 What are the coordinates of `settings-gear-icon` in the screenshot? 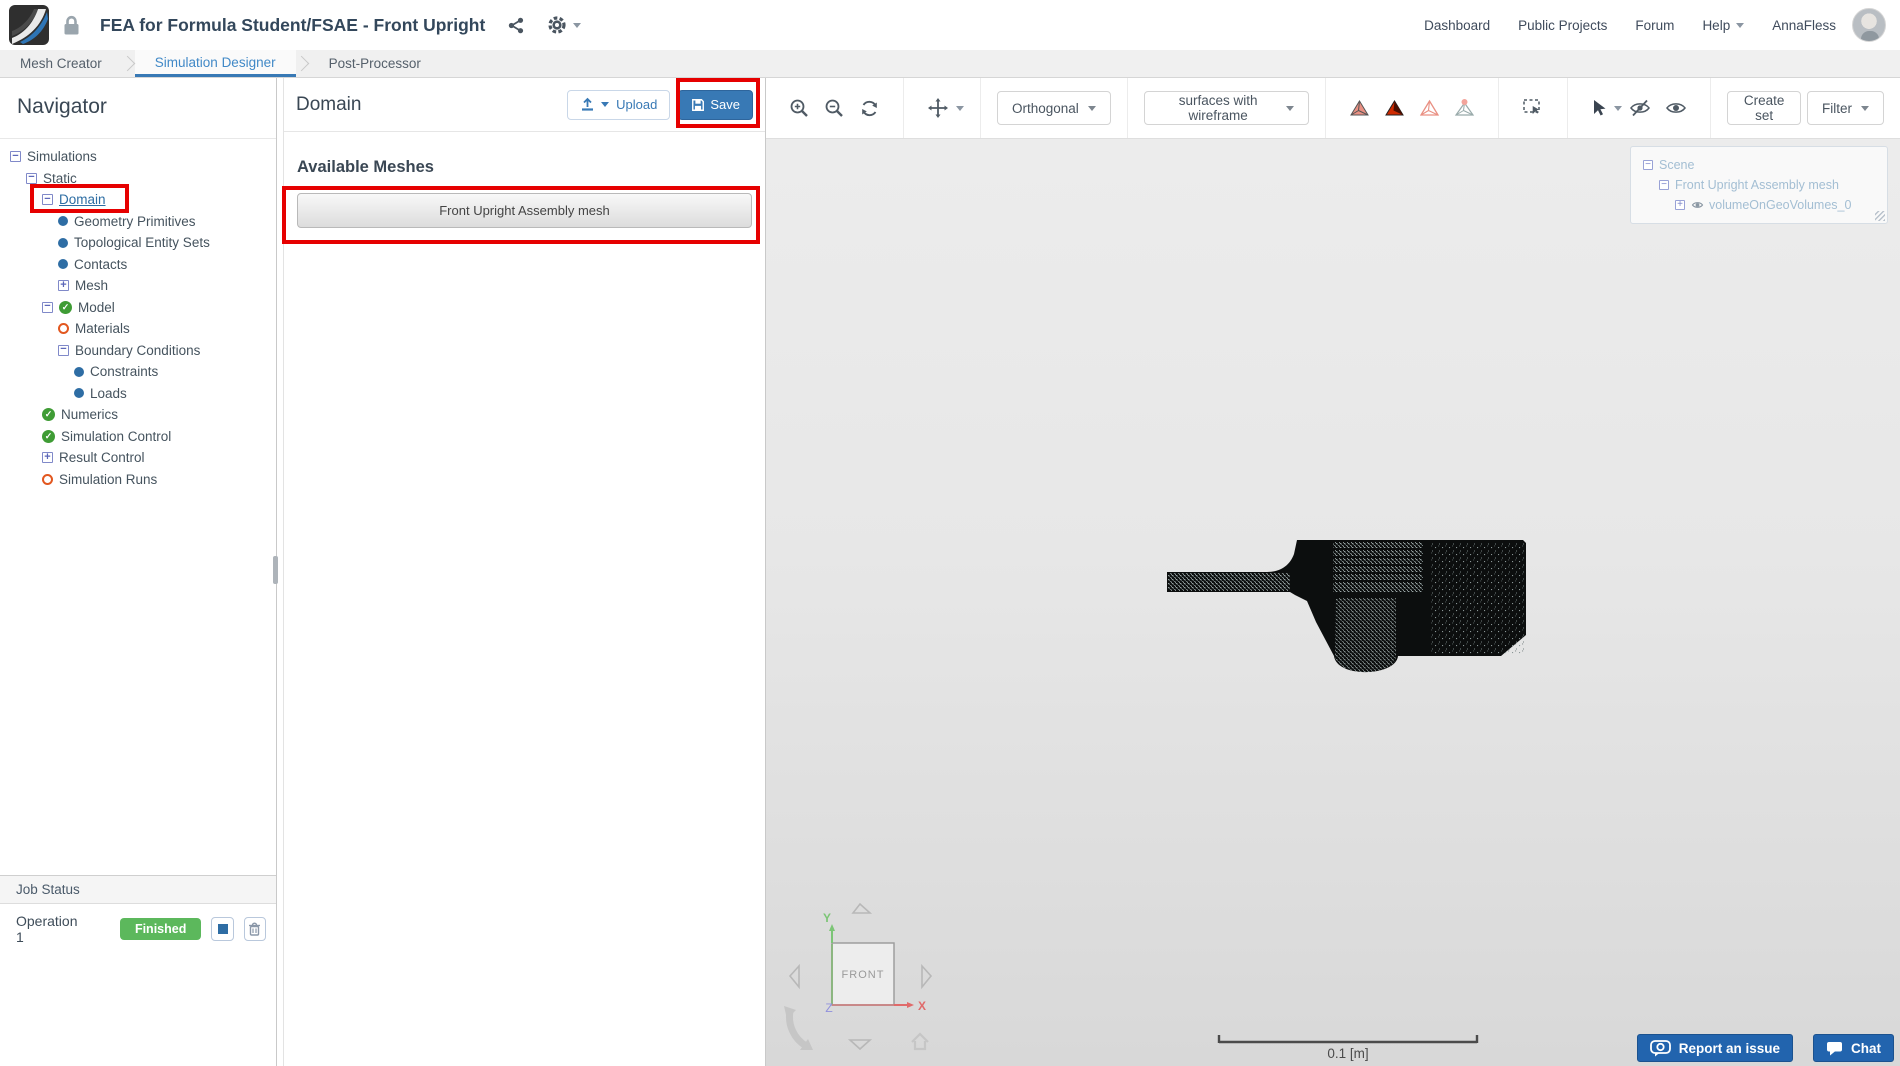 It's located at (557, 25).